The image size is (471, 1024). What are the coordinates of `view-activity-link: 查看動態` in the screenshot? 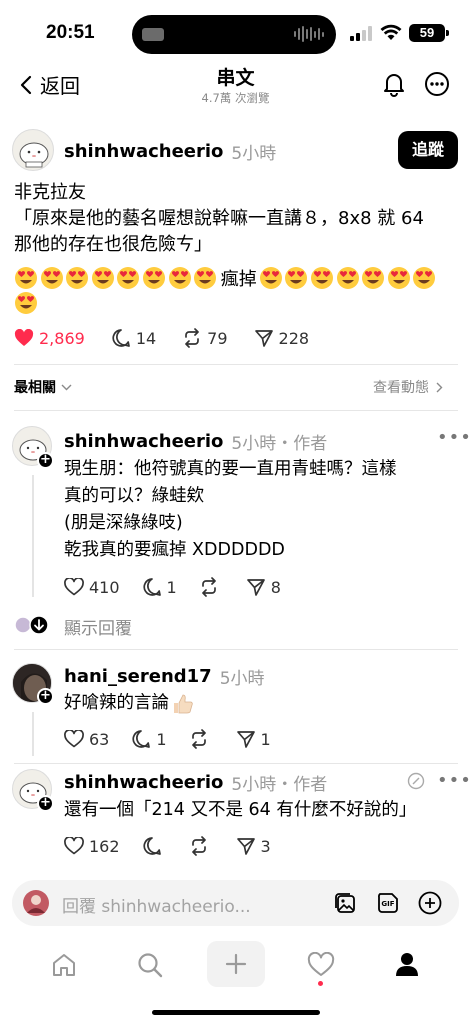 It's located at (408, 387).